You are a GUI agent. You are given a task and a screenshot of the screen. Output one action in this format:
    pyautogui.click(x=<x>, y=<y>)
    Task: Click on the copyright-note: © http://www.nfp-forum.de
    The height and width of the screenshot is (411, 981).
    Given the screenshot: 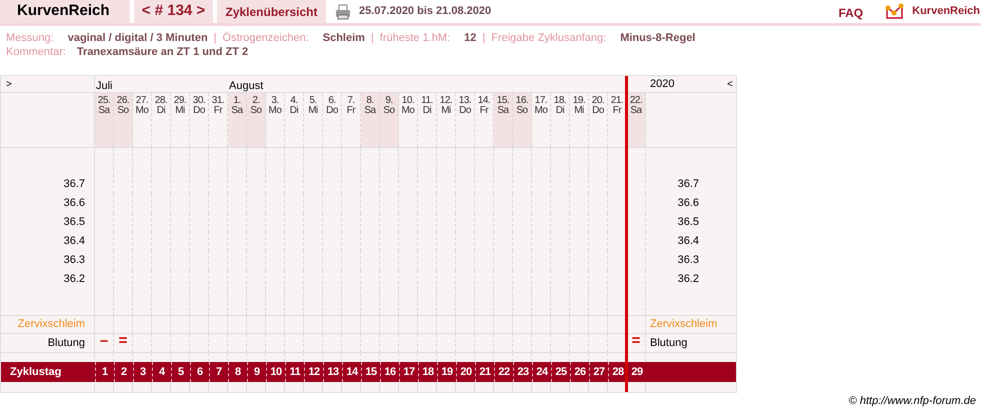 What is the action you would take?
    pyautogui.click(x=912, y=401)
    